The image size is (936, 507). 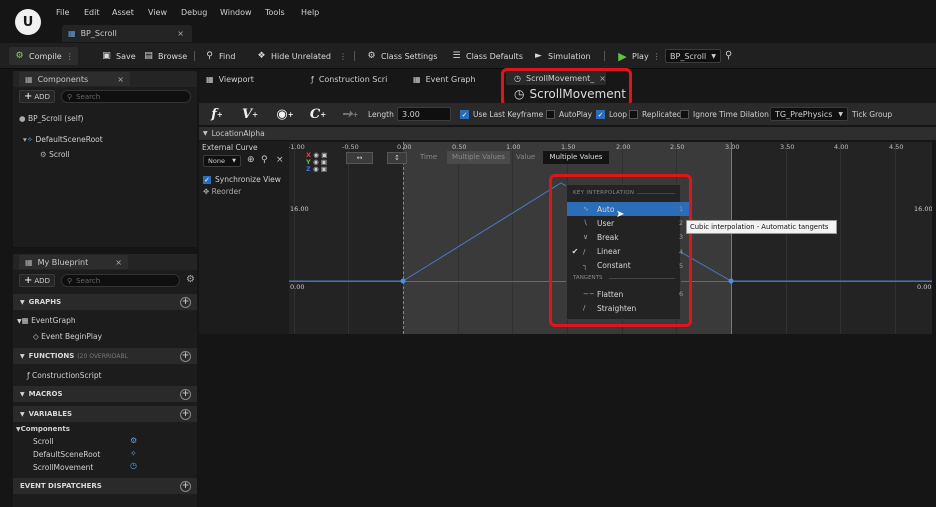 What do you see at coordinates (46, 320) in the screenshot?
I see `event-graph-item: ▼▦ EventGraph` at bounding box center [46, 320].